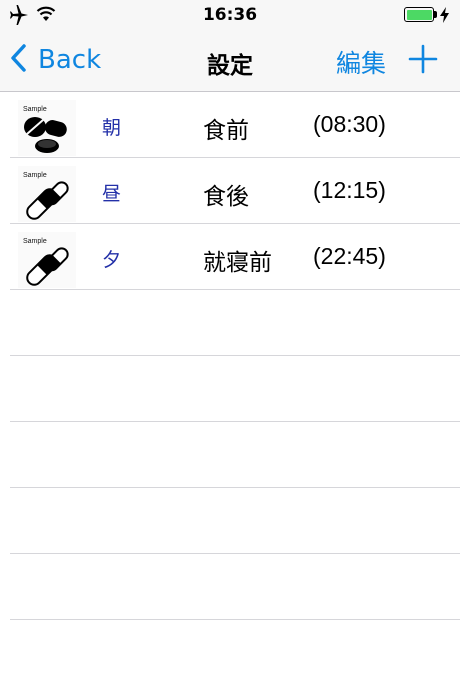  I want to click on chevron-left-icon, so click(18, 60).